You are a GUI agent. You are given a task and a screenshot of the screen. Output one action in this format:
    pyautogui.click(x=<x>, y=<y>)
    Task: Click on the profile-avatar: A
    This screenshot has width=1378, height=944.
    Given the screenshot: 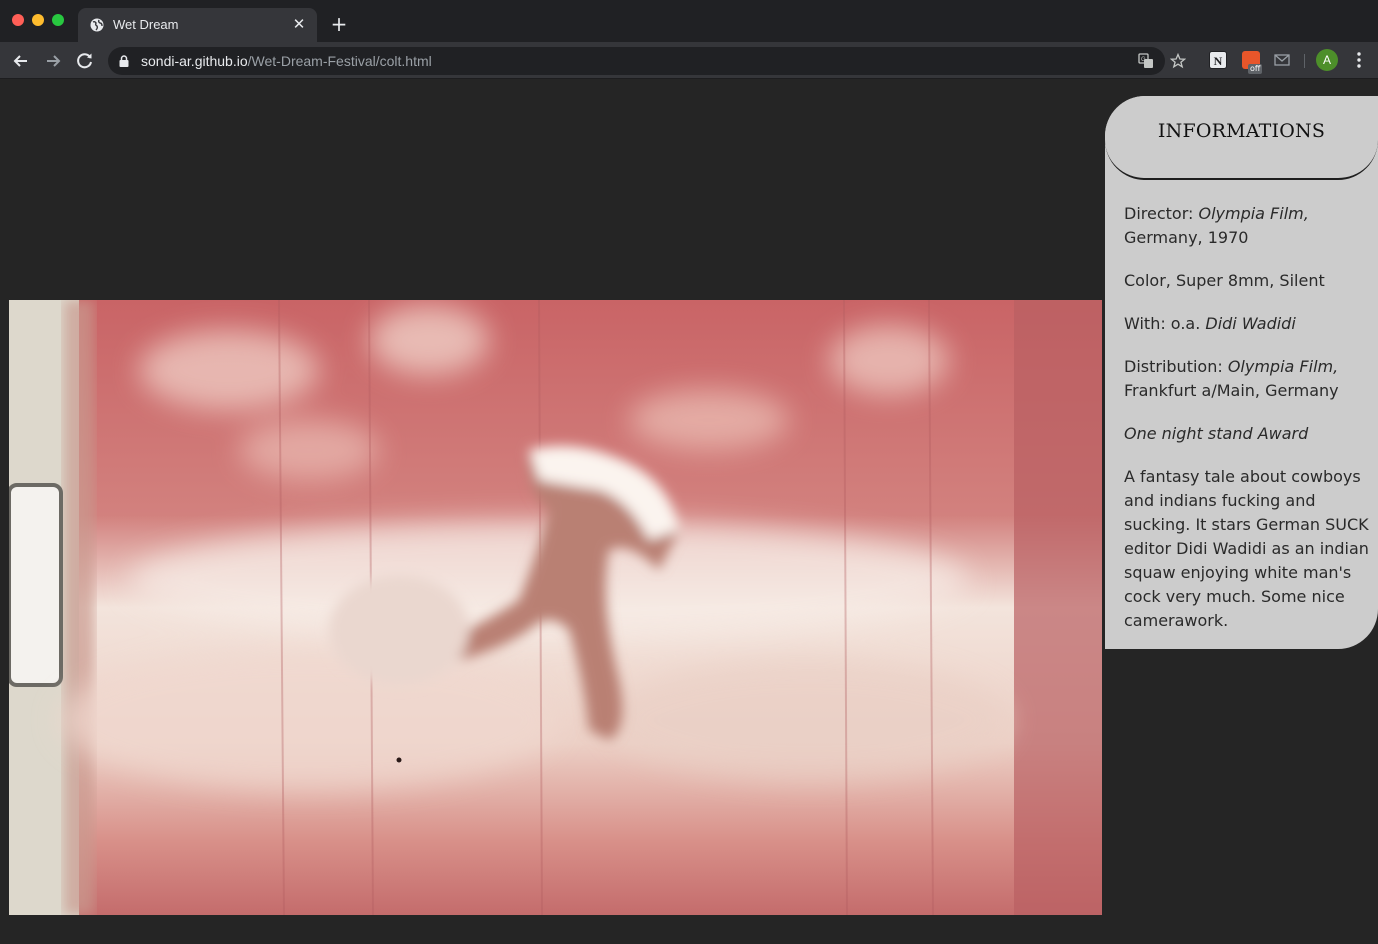 What is the action you would take?
    pyautogui.click(x=1327, y=60)
    